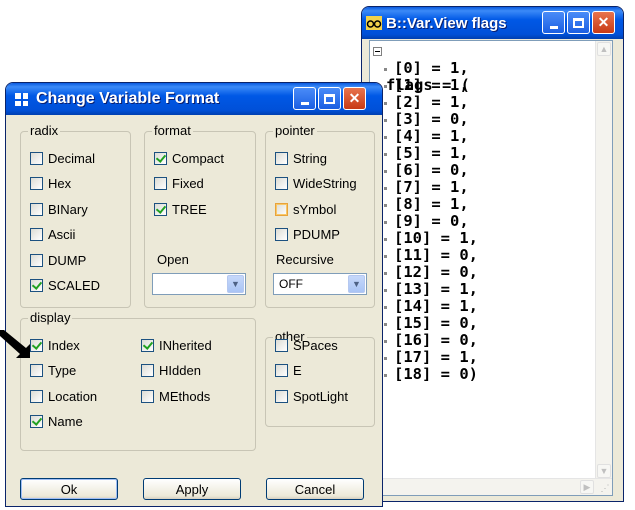  I want to click on dialog-maximize-button, so click(329, 98).